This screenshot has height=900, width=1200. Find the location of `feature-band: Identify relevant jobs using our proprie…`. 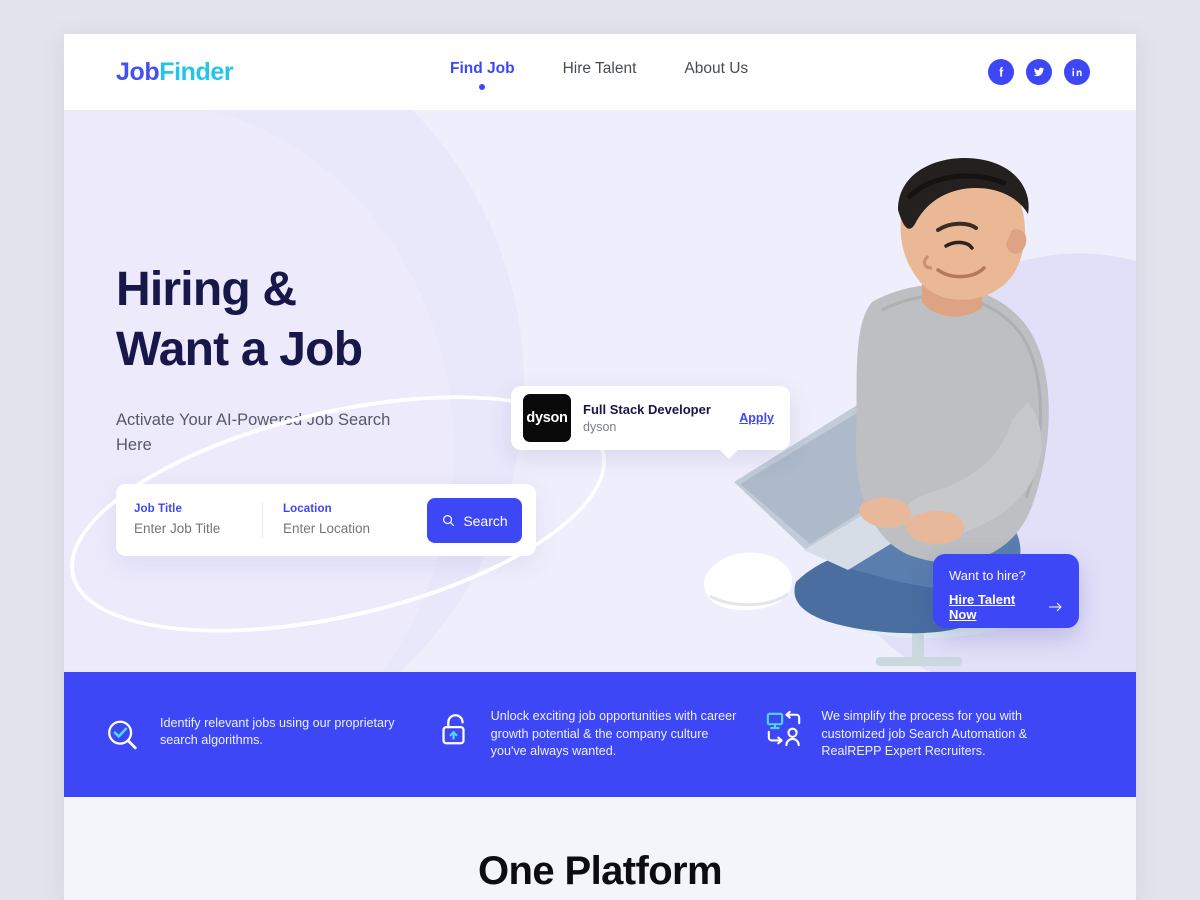

feature-band: Identify relevant jobs using our proprie… is located at coordinates (600, 734).